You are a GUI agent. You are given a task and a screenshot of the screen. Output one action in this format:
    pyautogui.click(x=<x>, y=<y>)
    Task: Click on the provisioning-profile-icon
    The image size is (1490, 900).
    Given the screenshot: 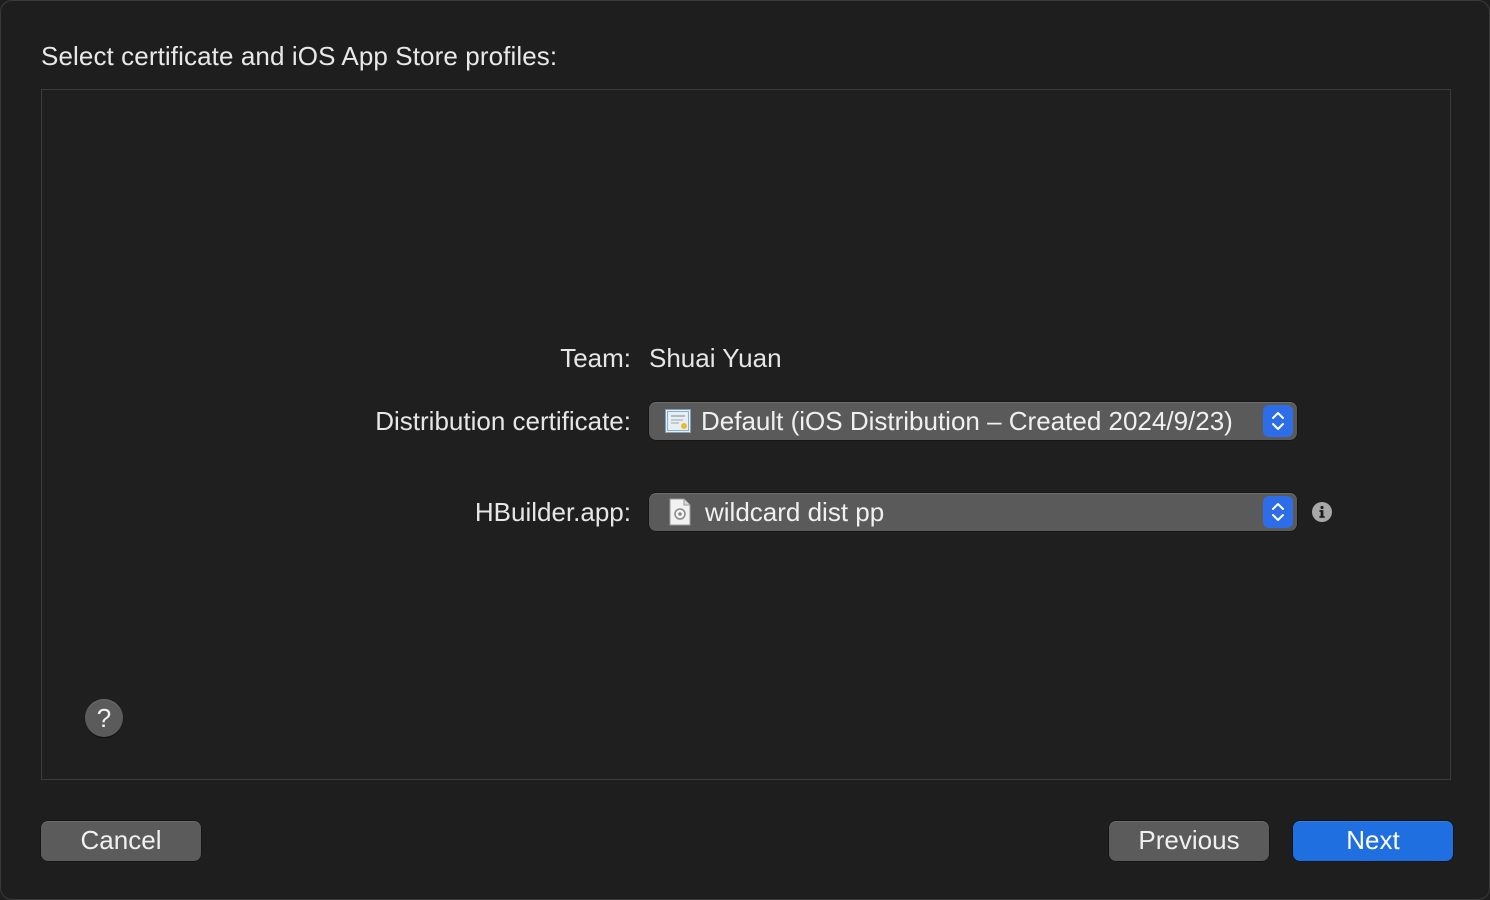 What is the action you would take?
    pyautogui.click(x=680, y=512)
    